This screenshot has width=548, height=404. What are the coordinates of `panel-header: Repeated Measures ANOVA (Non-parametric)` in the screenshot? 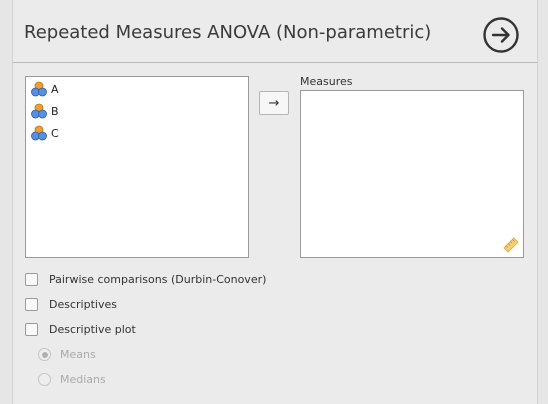 It's located at (275, 31).